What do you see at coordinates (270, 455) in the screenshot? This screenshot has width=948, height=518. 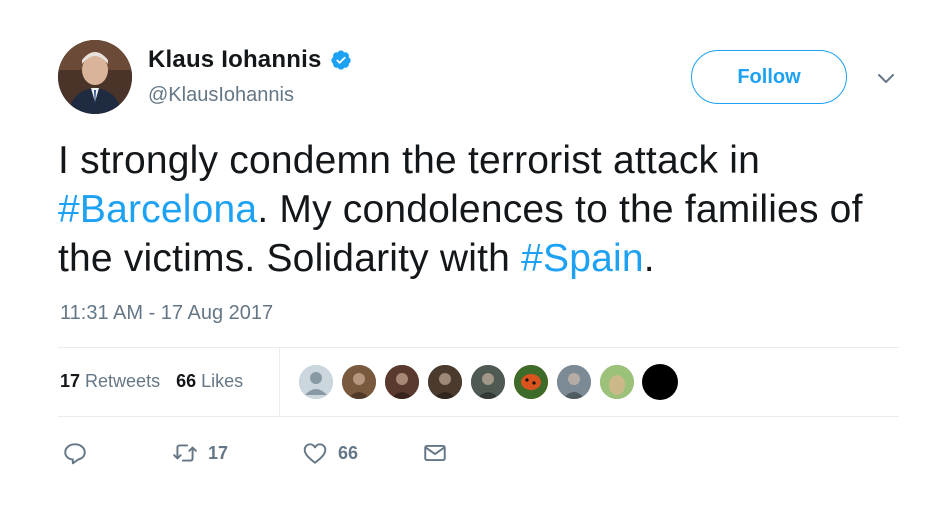 I see `tweet-actions: 17 66` at bounding box center [270, 455].